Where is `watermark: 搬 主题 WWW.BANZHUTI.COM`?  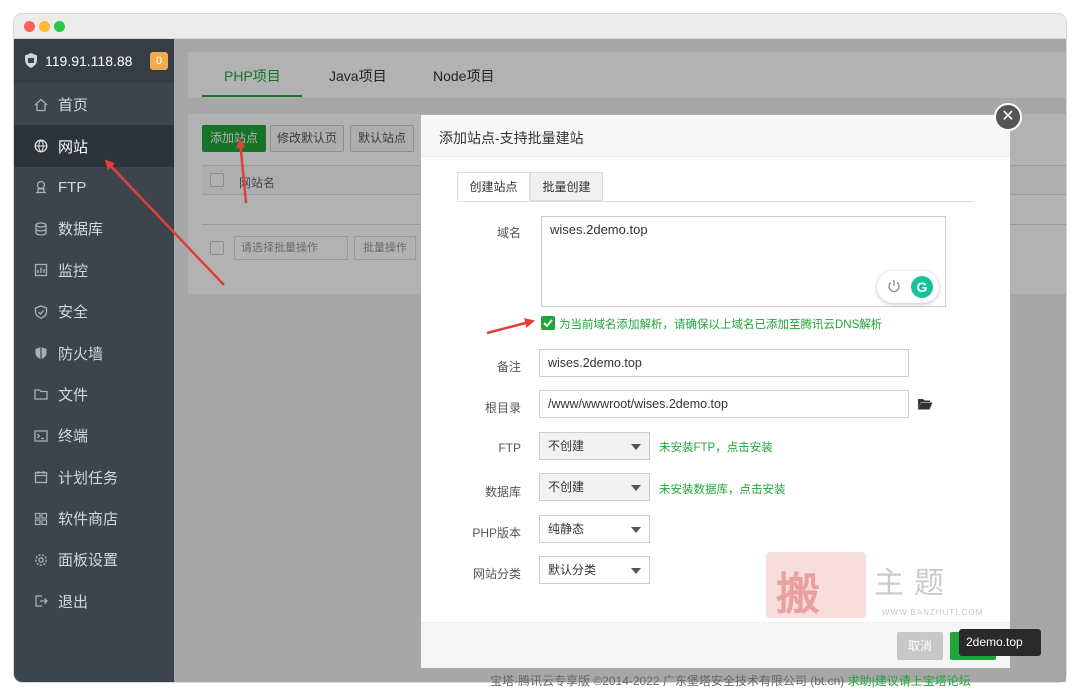 watermark: 搬 主题 WWW.BANZHUTI.COM is located at coordinates (882, 586).